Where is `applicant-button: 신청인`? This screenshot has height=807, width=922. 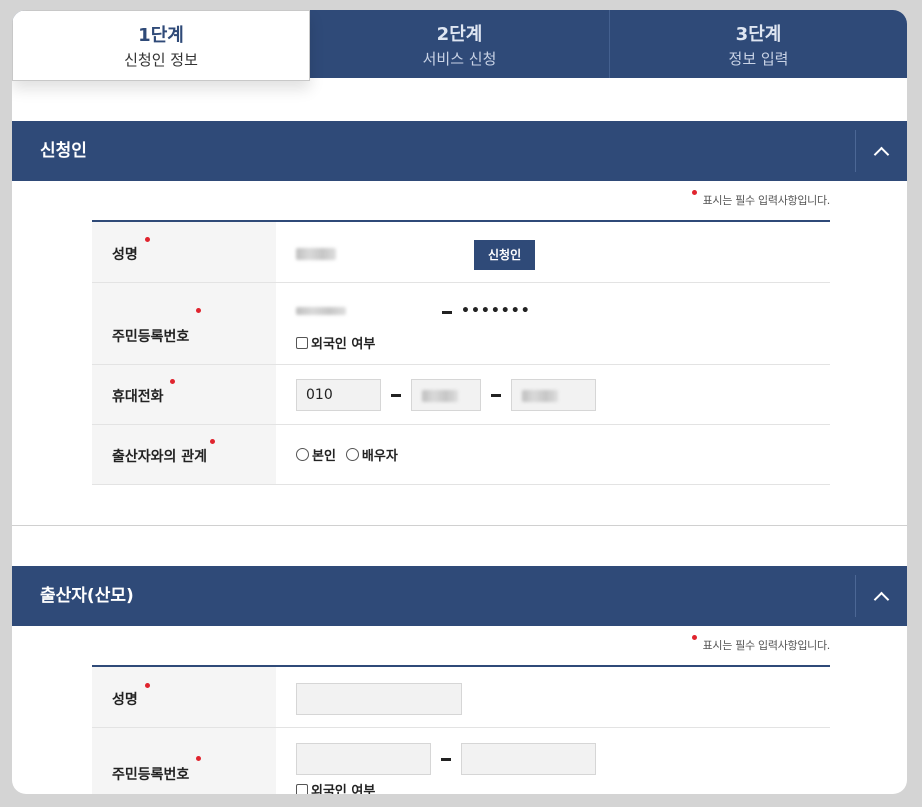 applicant-button: 신청인 is located at coordinates (505, 255).